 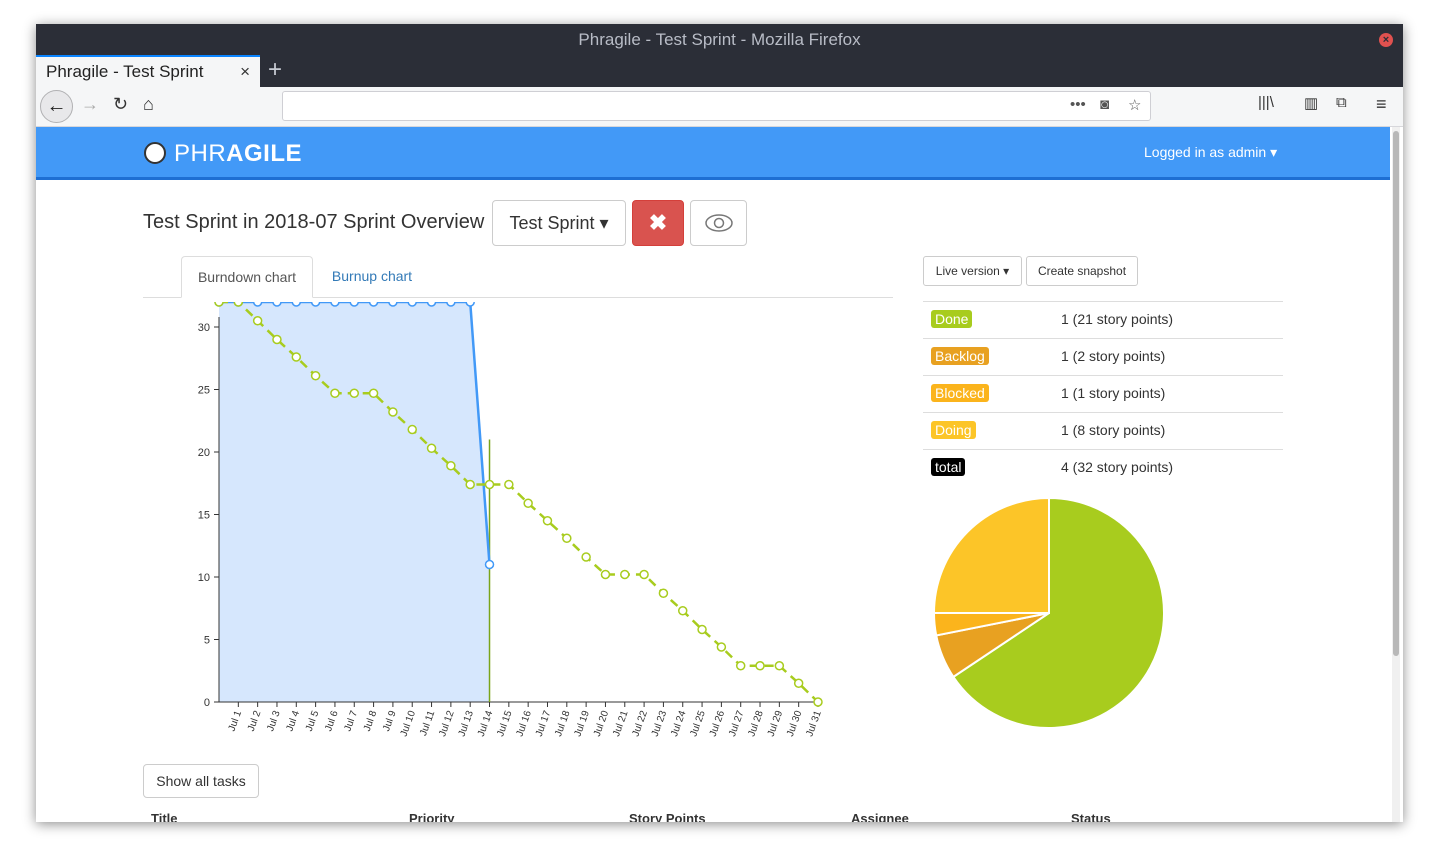 What do you see at coordinates (164, 816) in the screenshot?
I see `table-header-title: Title` at bounding box center [164, 816].